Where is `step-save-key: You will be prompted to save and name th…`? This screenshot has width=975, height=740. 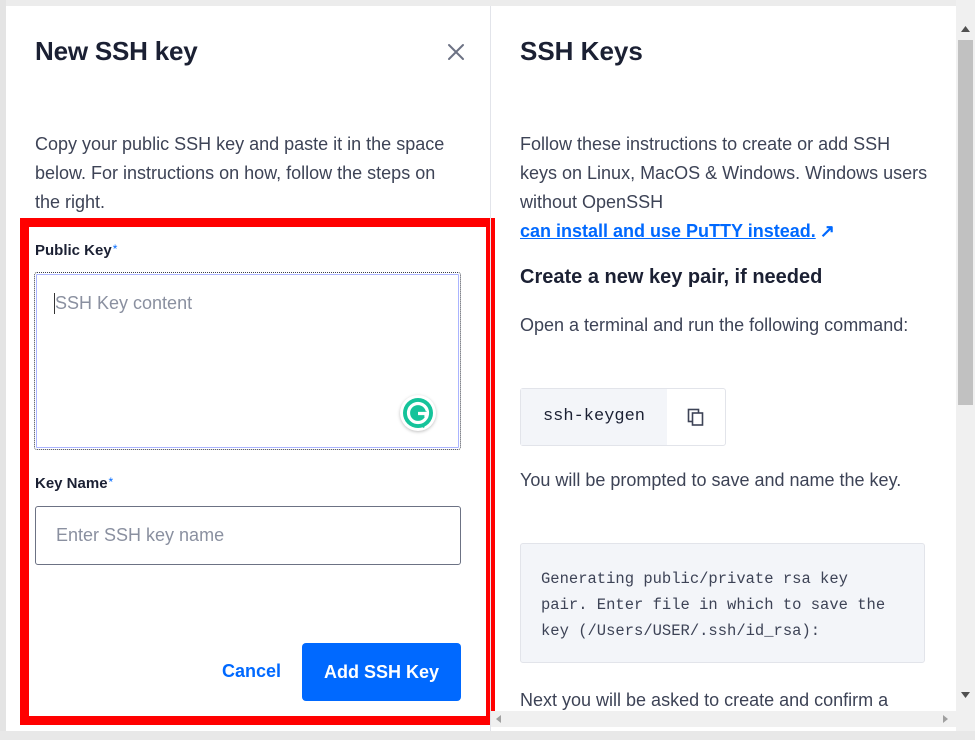 step-save-key: You will be prompted to save and name th… is located at coordinates (711, 480).